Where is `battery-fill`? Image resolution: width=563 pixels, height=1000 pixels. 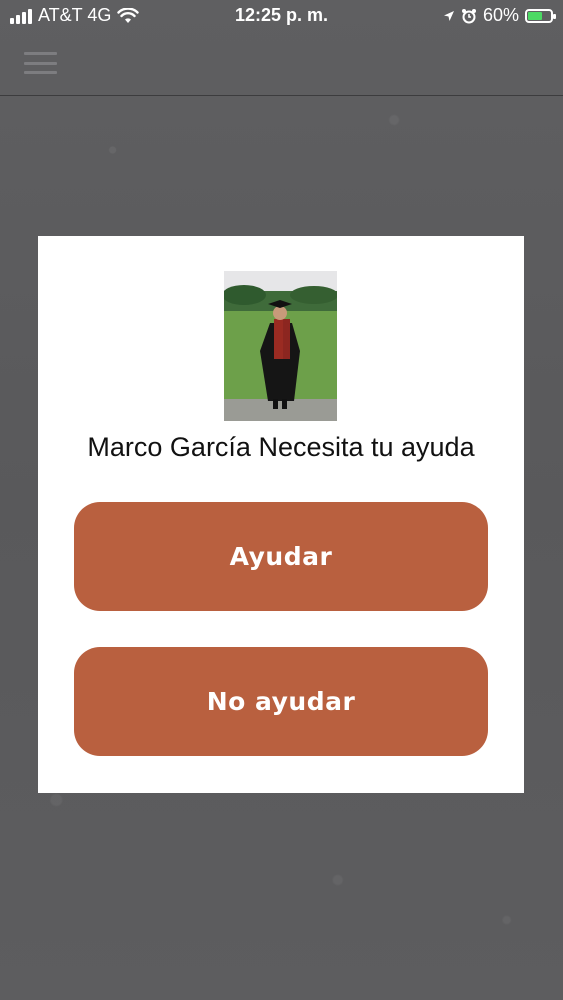
battery-fill is located at coordinates (535, 15).